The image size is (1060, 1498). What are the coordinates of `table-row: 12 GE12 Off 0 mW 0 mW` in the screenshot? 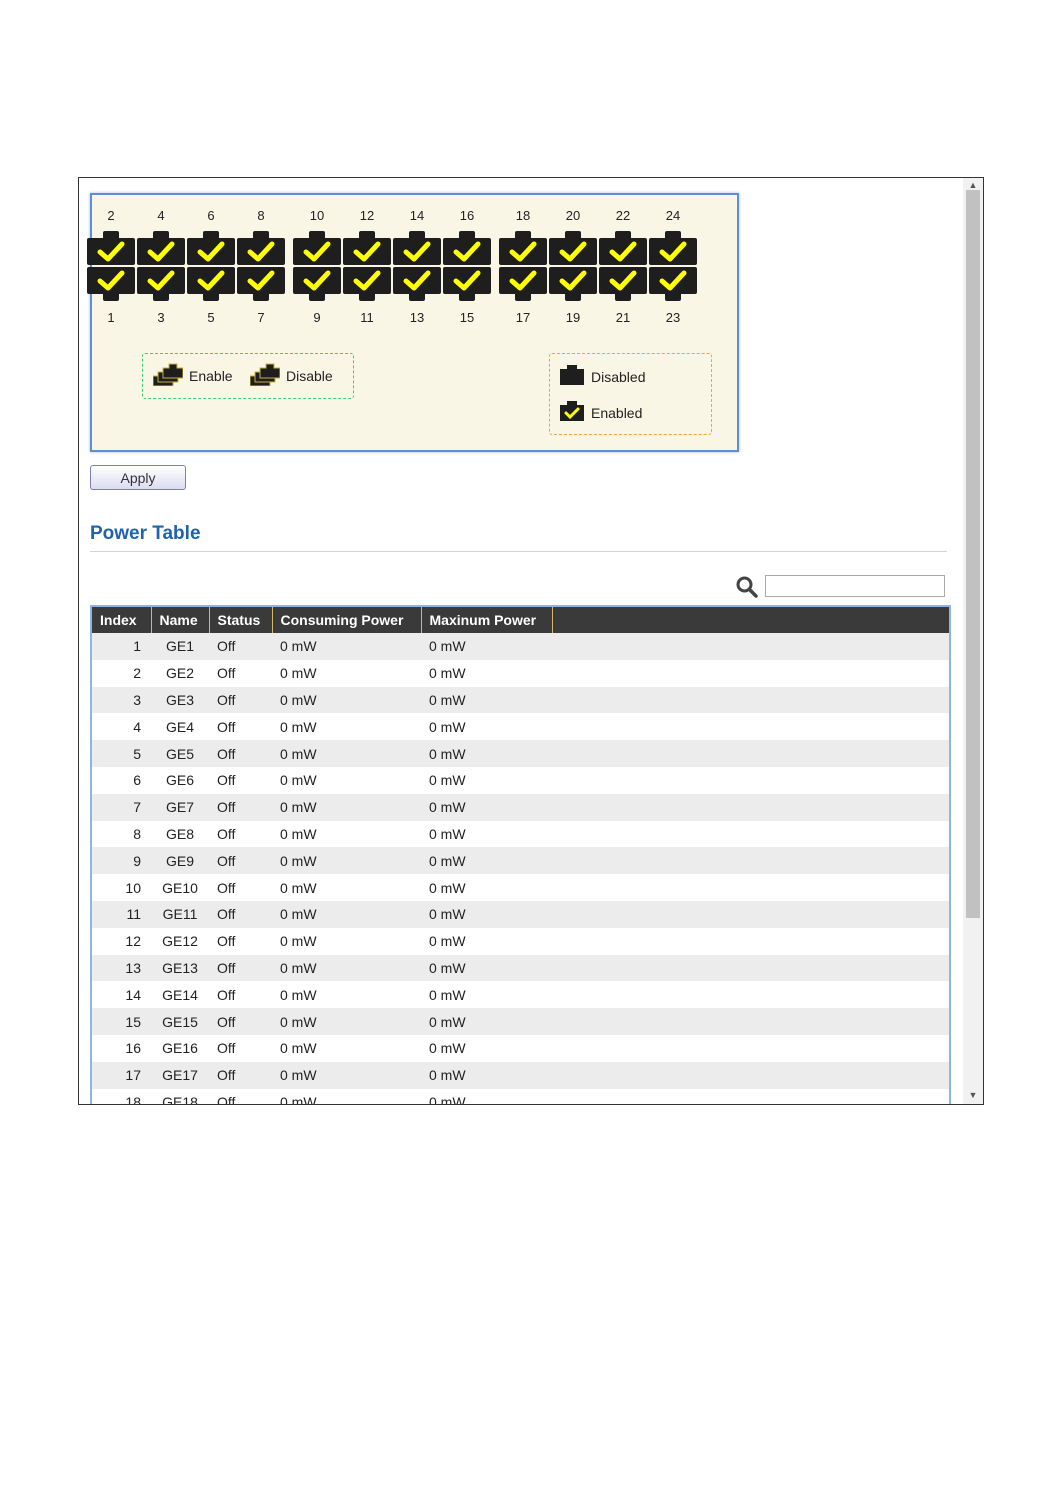 It's located at (520, 941).